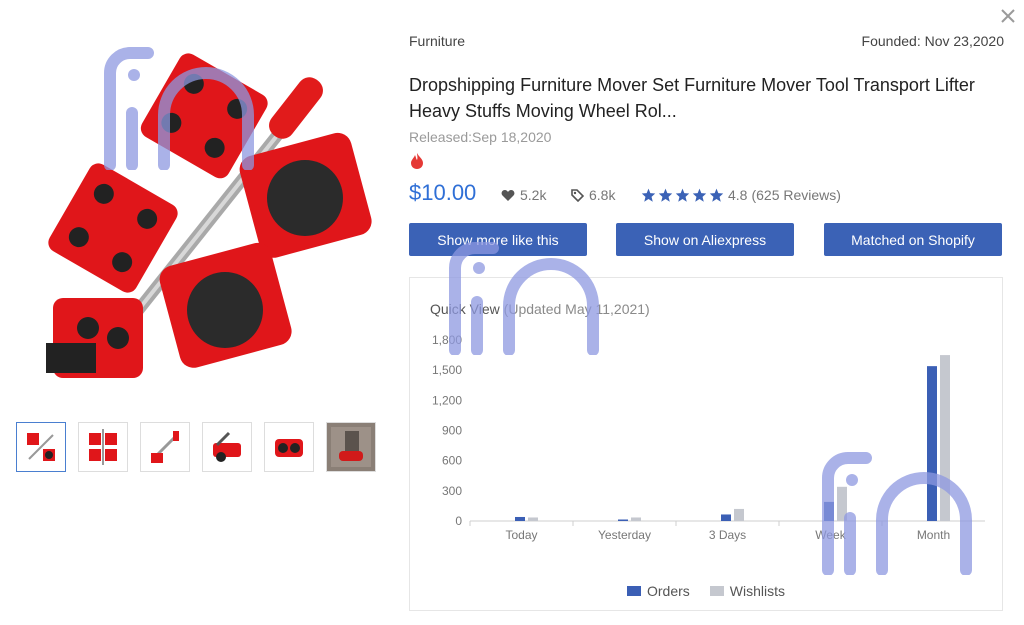  I want to click on chart-legend: Orders Wishlists, so click(706, 591).